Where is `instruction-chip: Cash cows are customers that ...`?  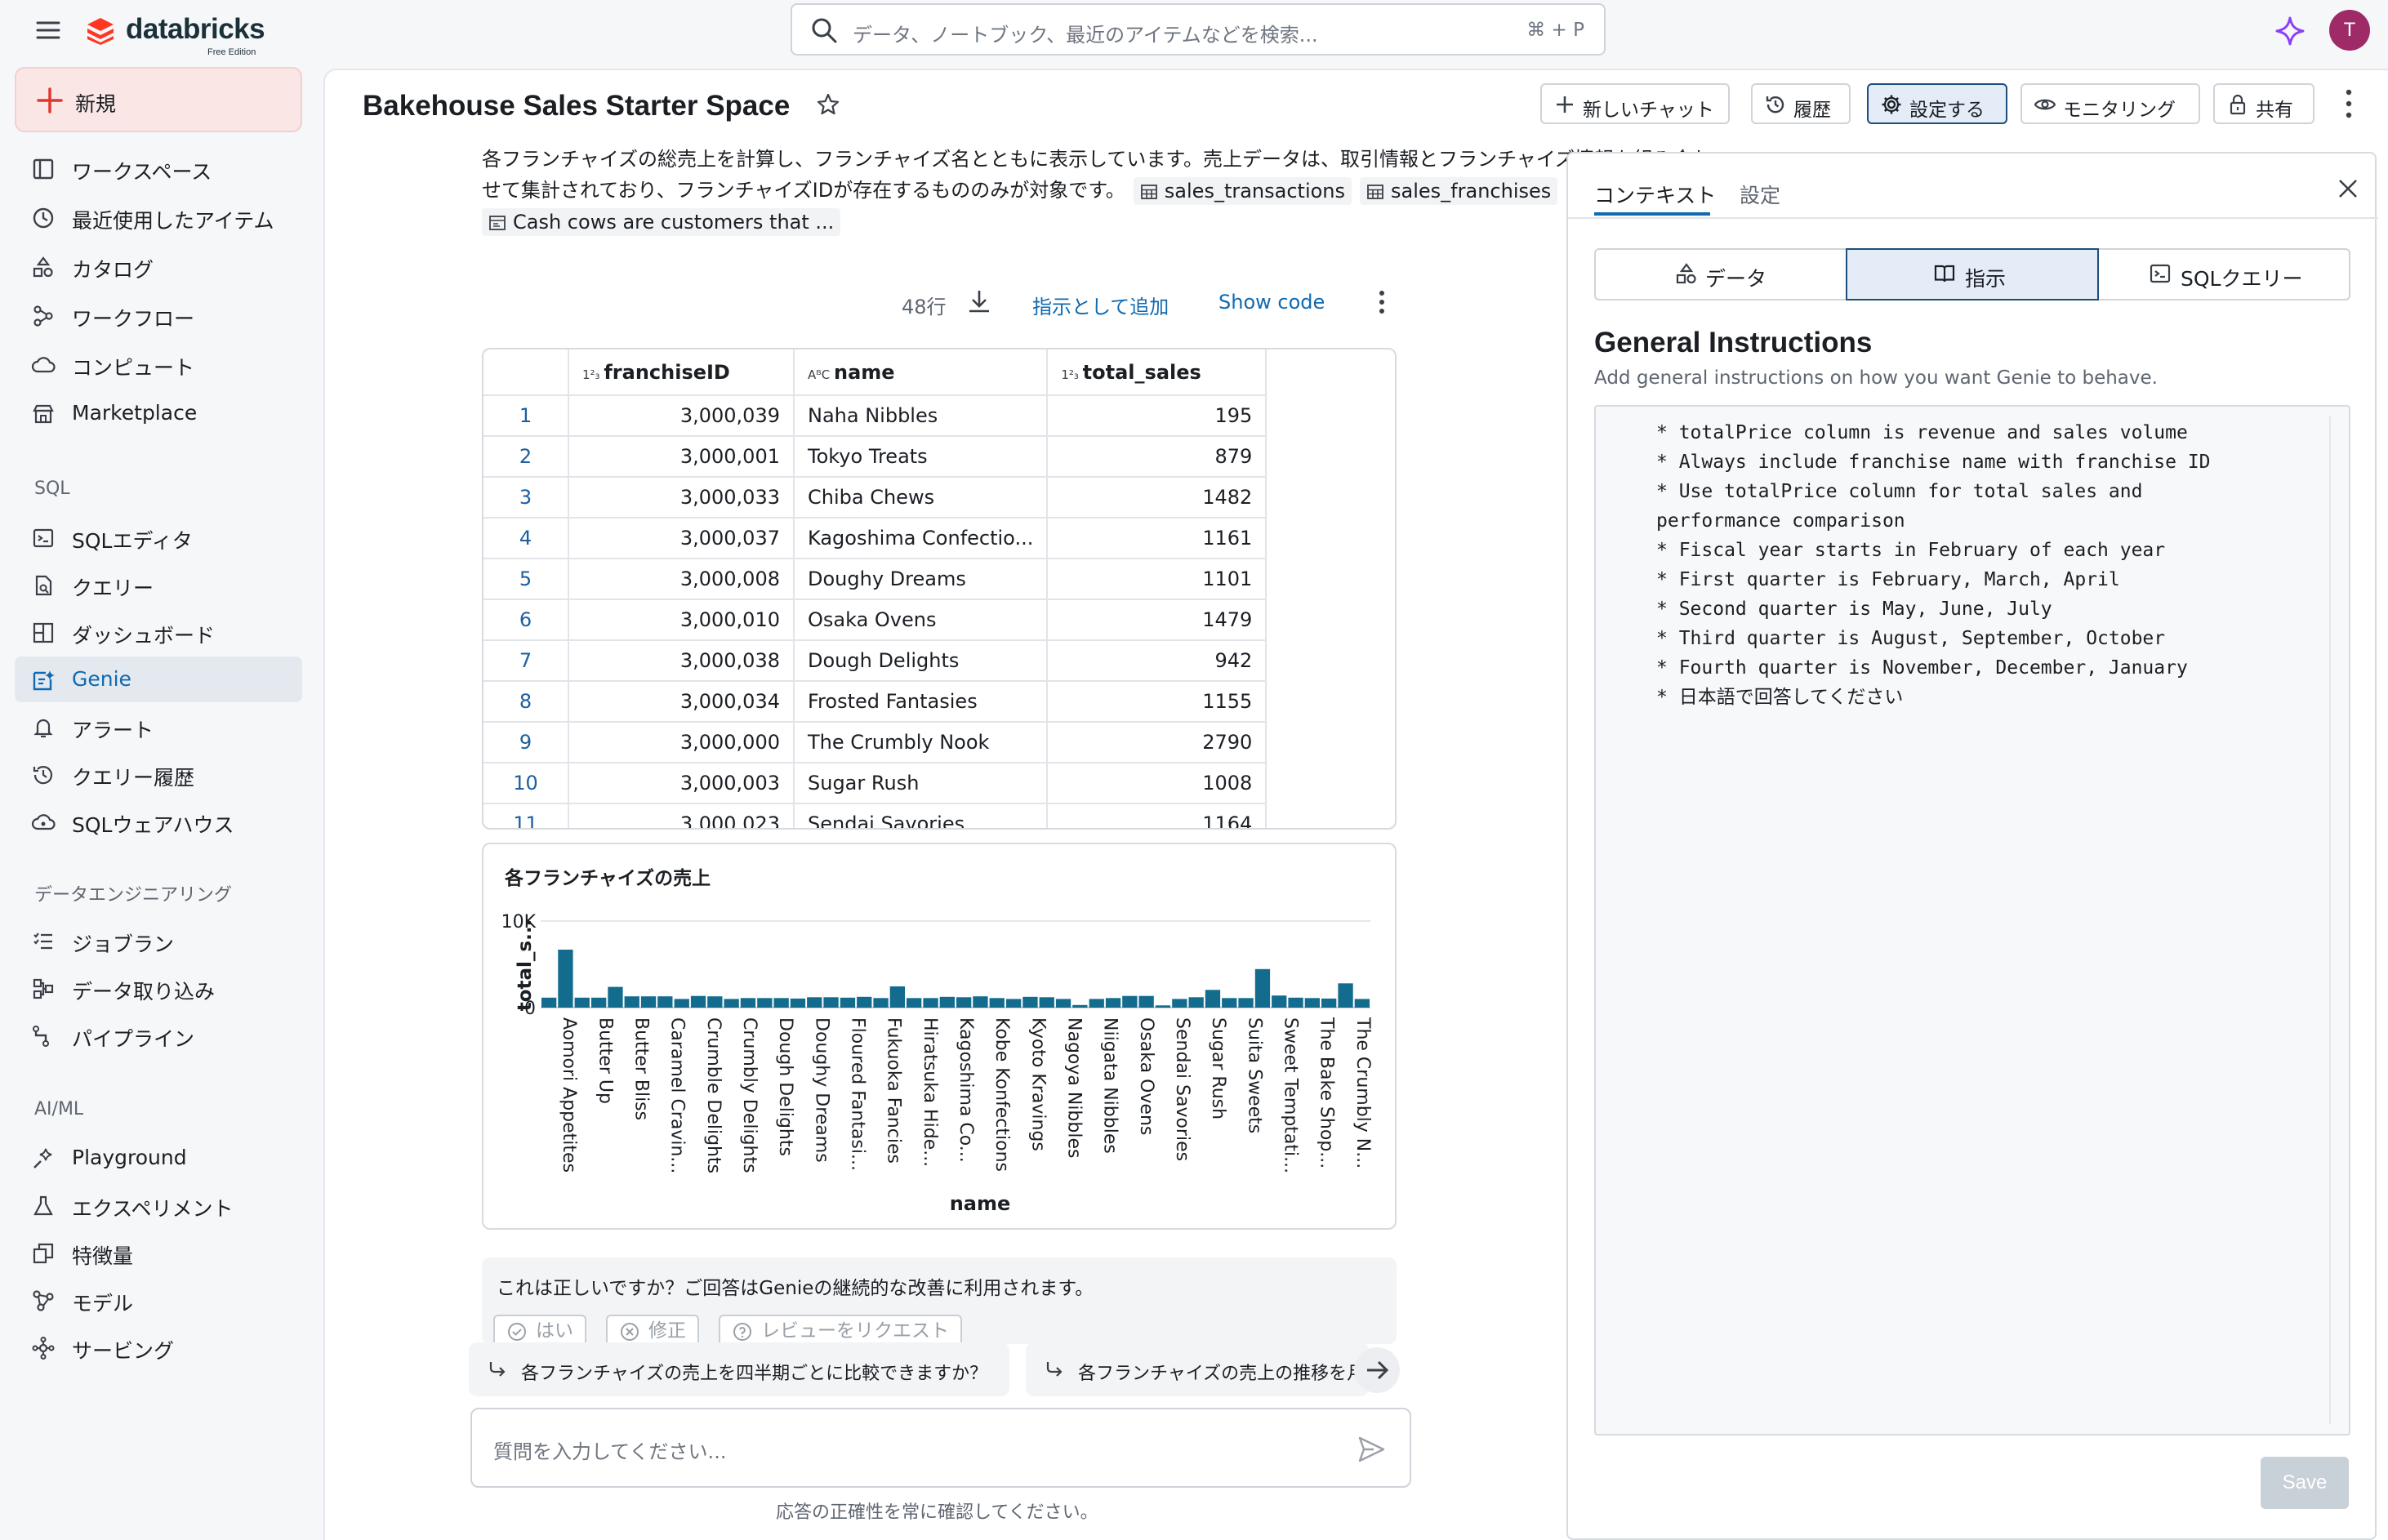
instruction-chip: Cash cows are customers that ... is located at coordinates (661, 222).